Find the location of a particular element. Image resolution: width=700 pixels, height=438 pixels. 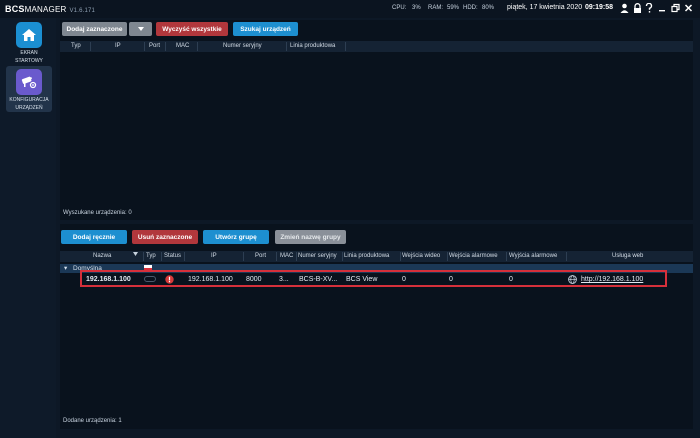

help-icon is located at coordinates (649, 8).